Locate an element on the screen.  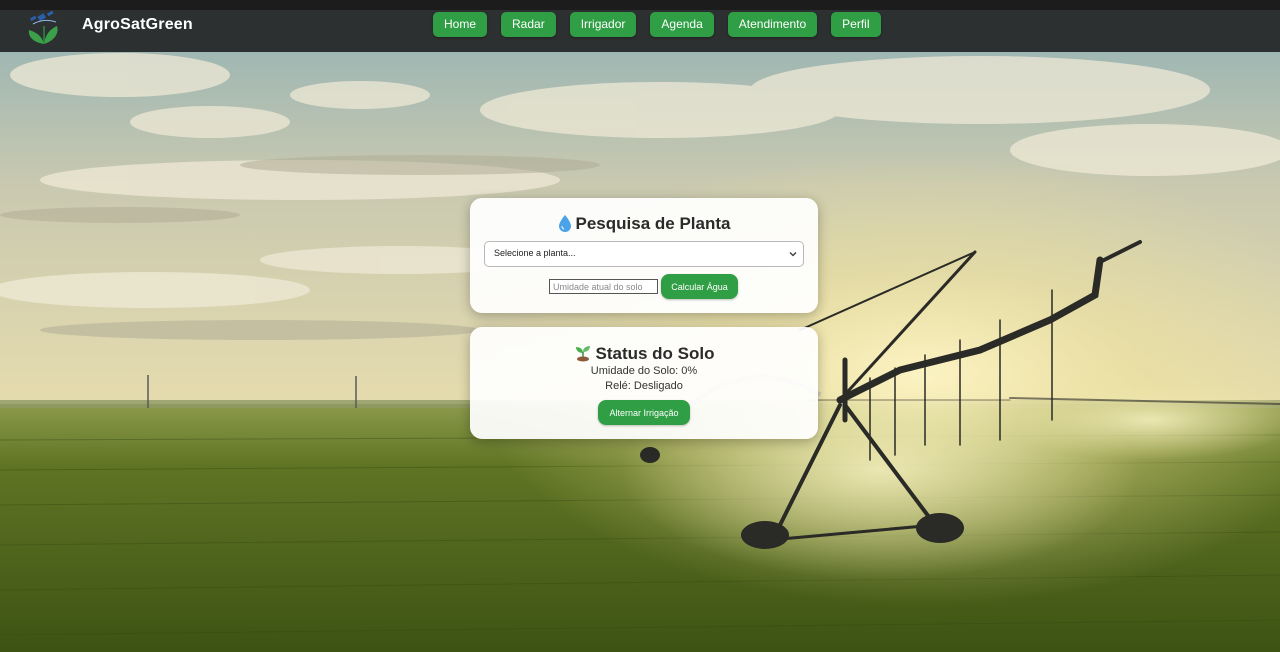
nav-agenda-button: Agenda is located at coordinates (682, 24).